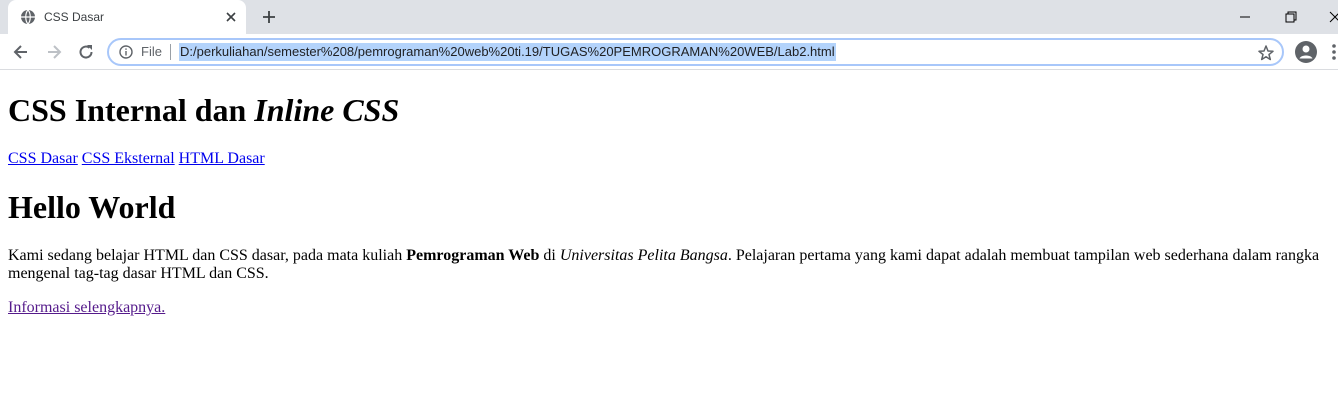 This screenshot has width=1338, height=401. What do you see at coordinates (669, 110) in the screenshot?
I see `page-title: CSS Internal dan Inline CSS` at bounding box center [669, 110].